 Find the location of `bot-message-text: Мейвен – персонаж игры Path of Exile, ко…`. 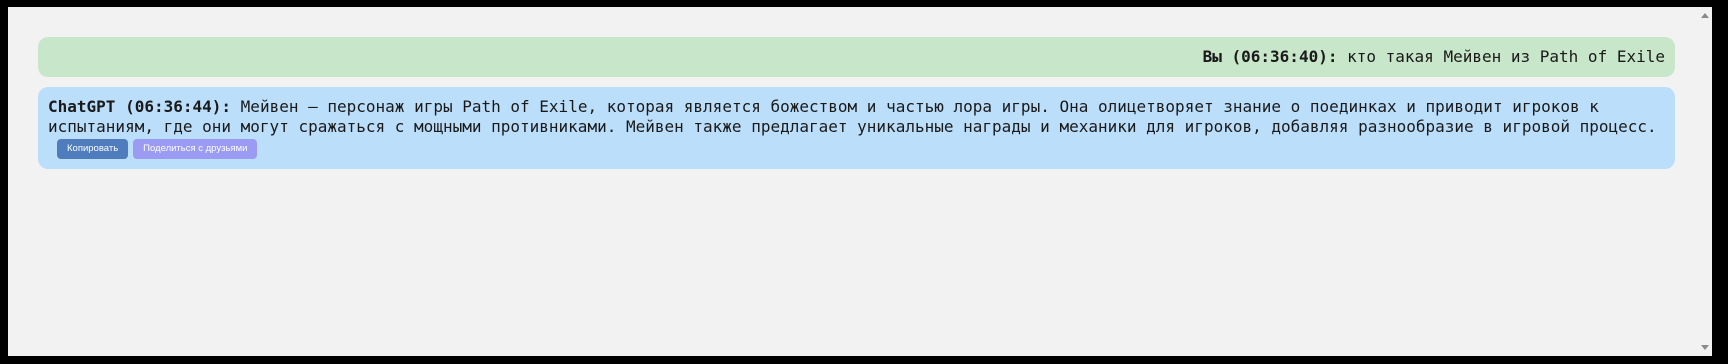

bot-message-text: Мейвен – персонаж игры Path of Exile, ко… is located at coordinates (852, 116).